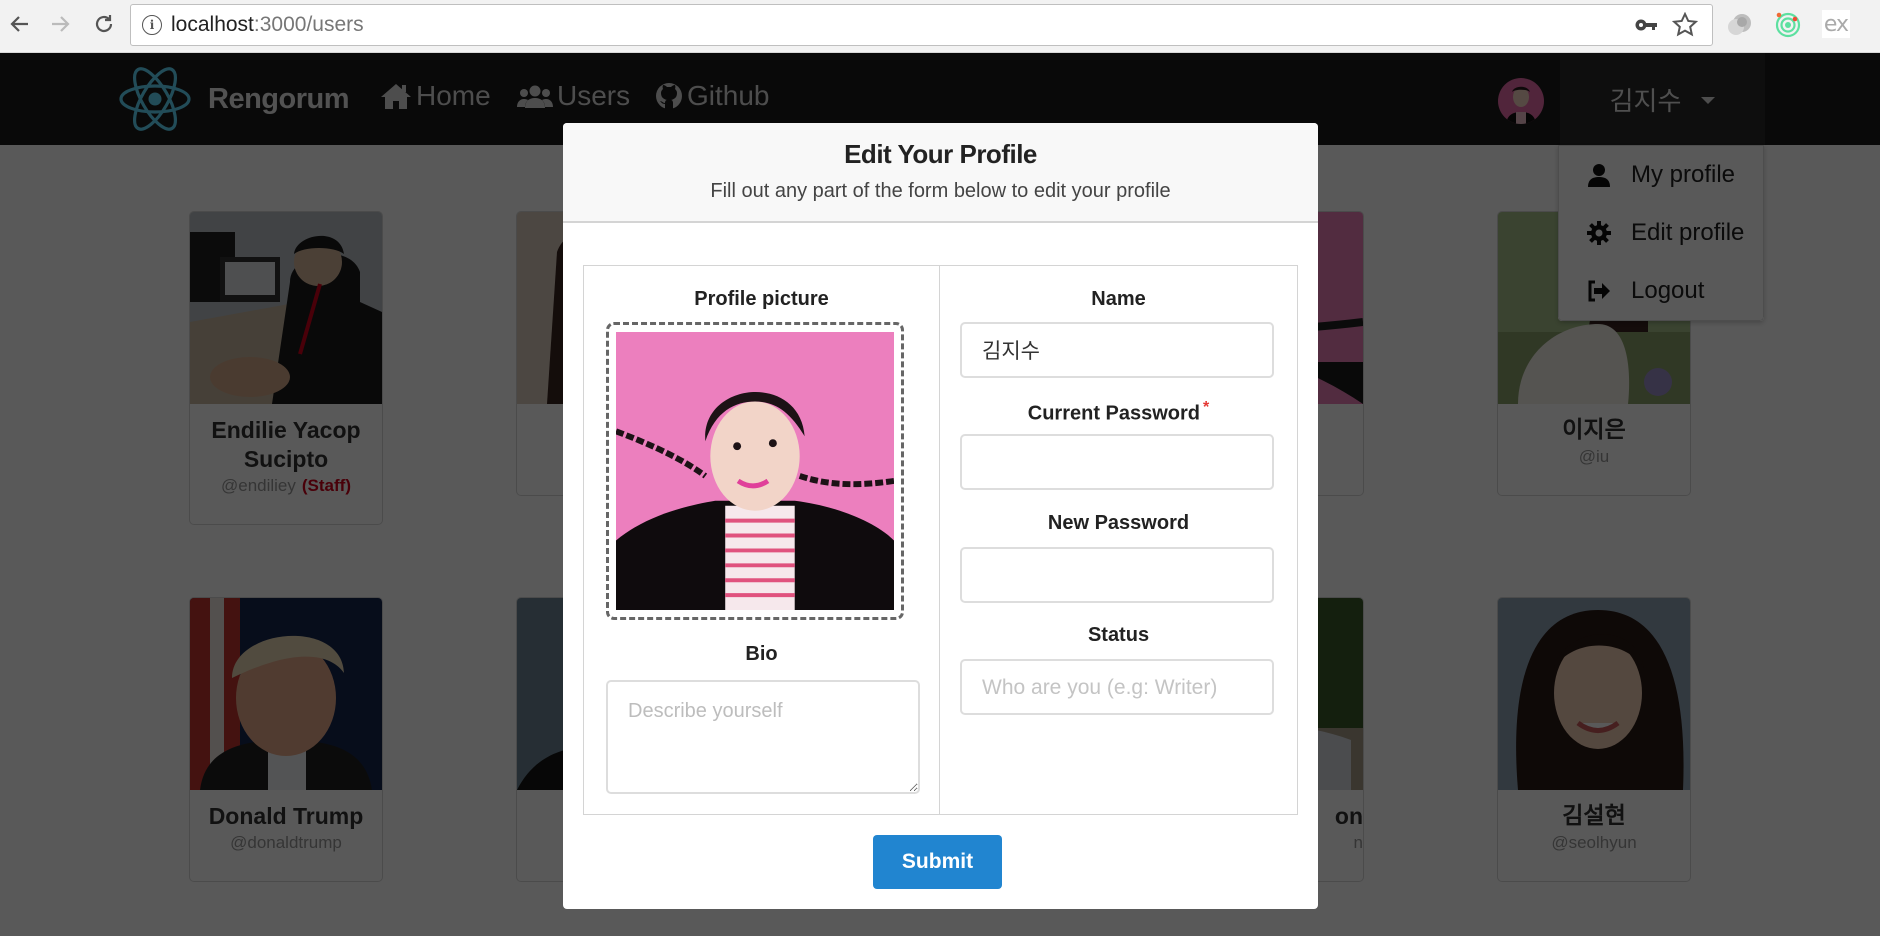 This screenshot has width=1880, height=936. I want to click on new-password-input, so click(1117, 575).